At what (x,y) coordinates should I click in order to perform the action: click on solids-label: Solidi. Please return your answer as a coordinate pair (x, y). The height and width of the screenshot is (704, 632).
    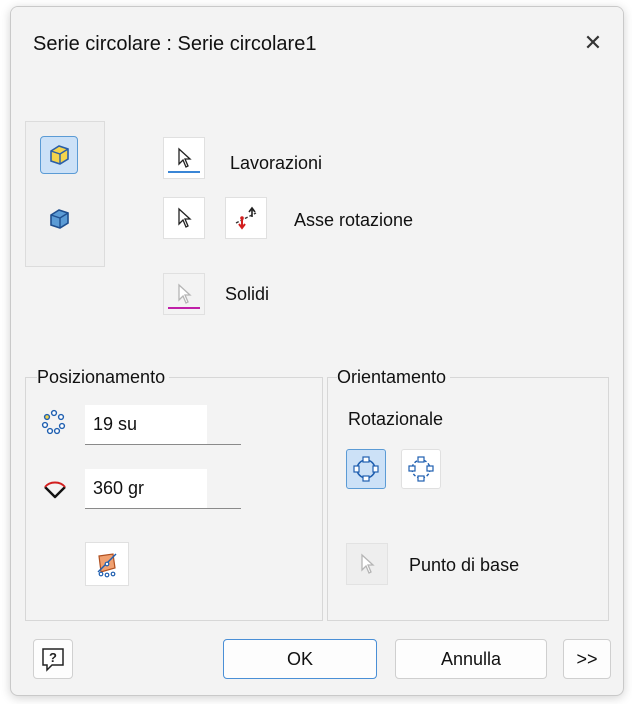
    Looking at the image, I should click on (247, 294).